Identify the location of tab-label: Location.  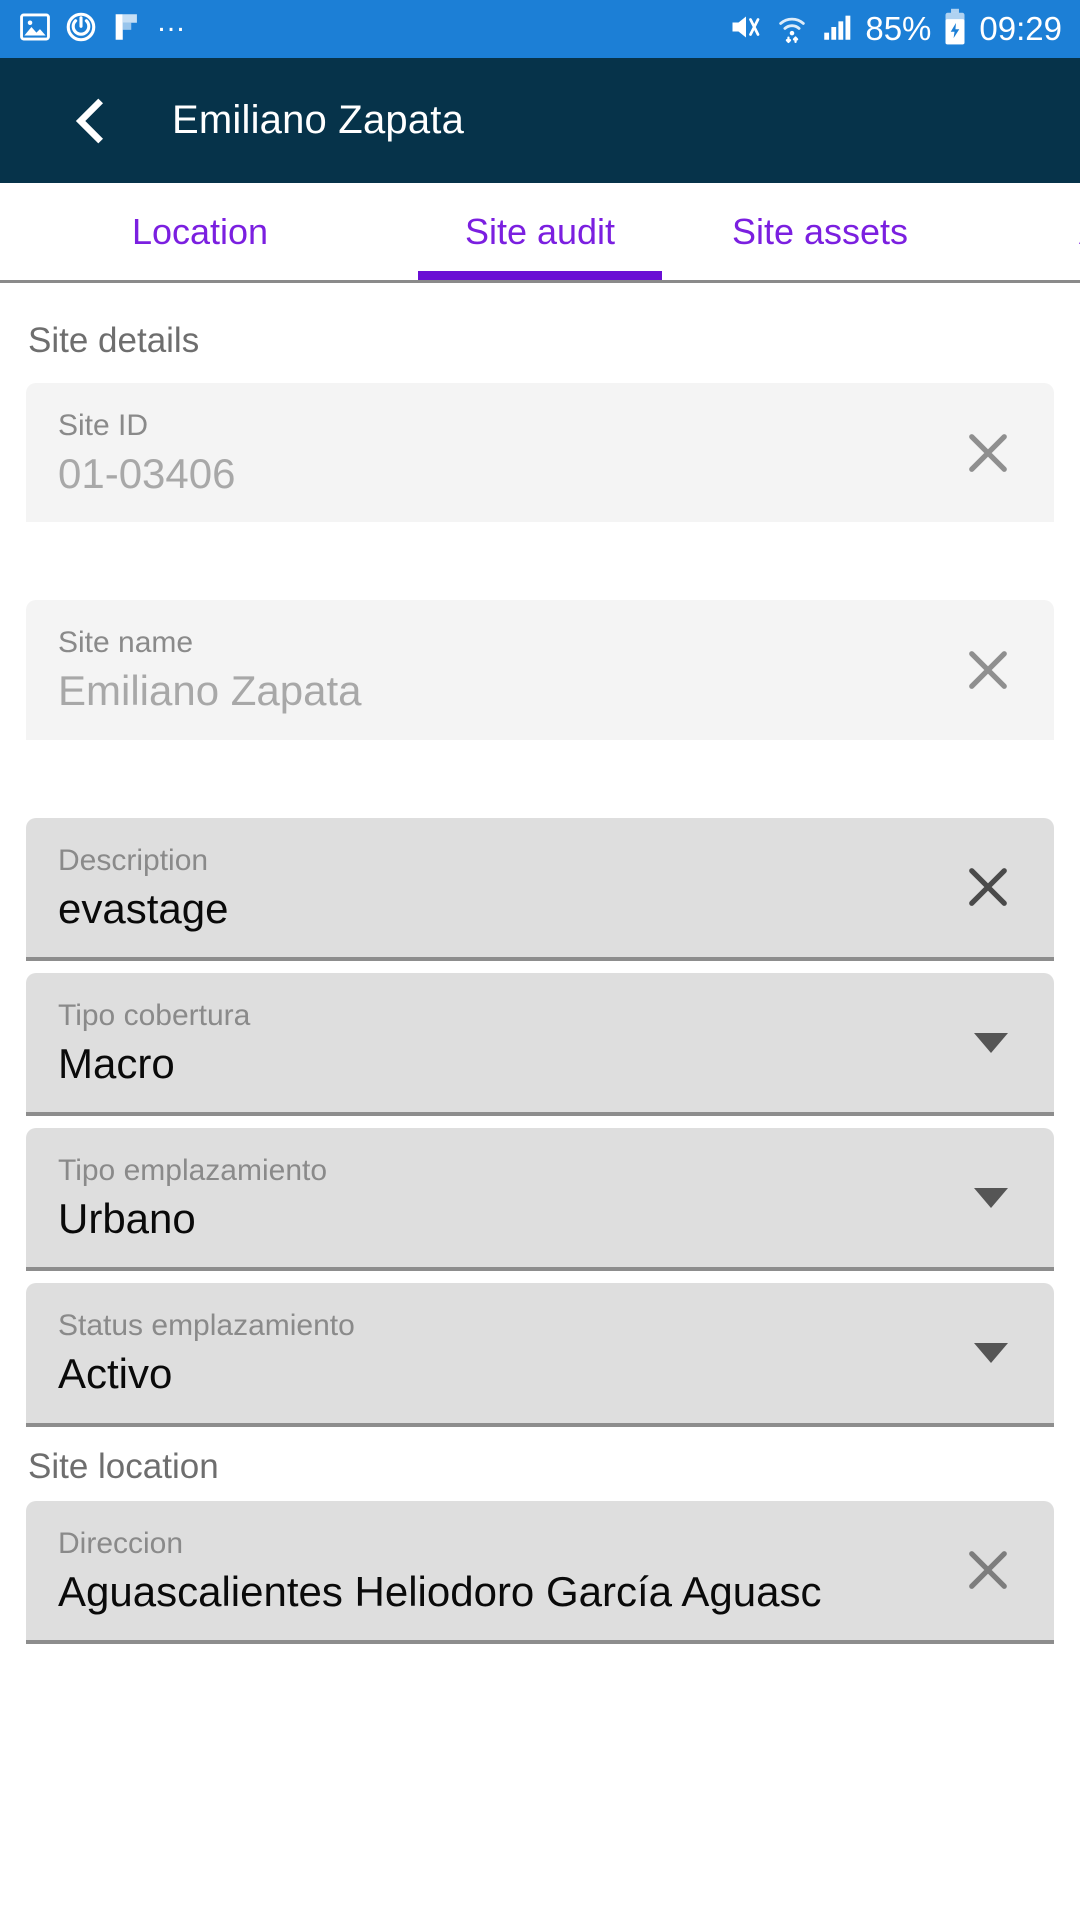
(200, 231).